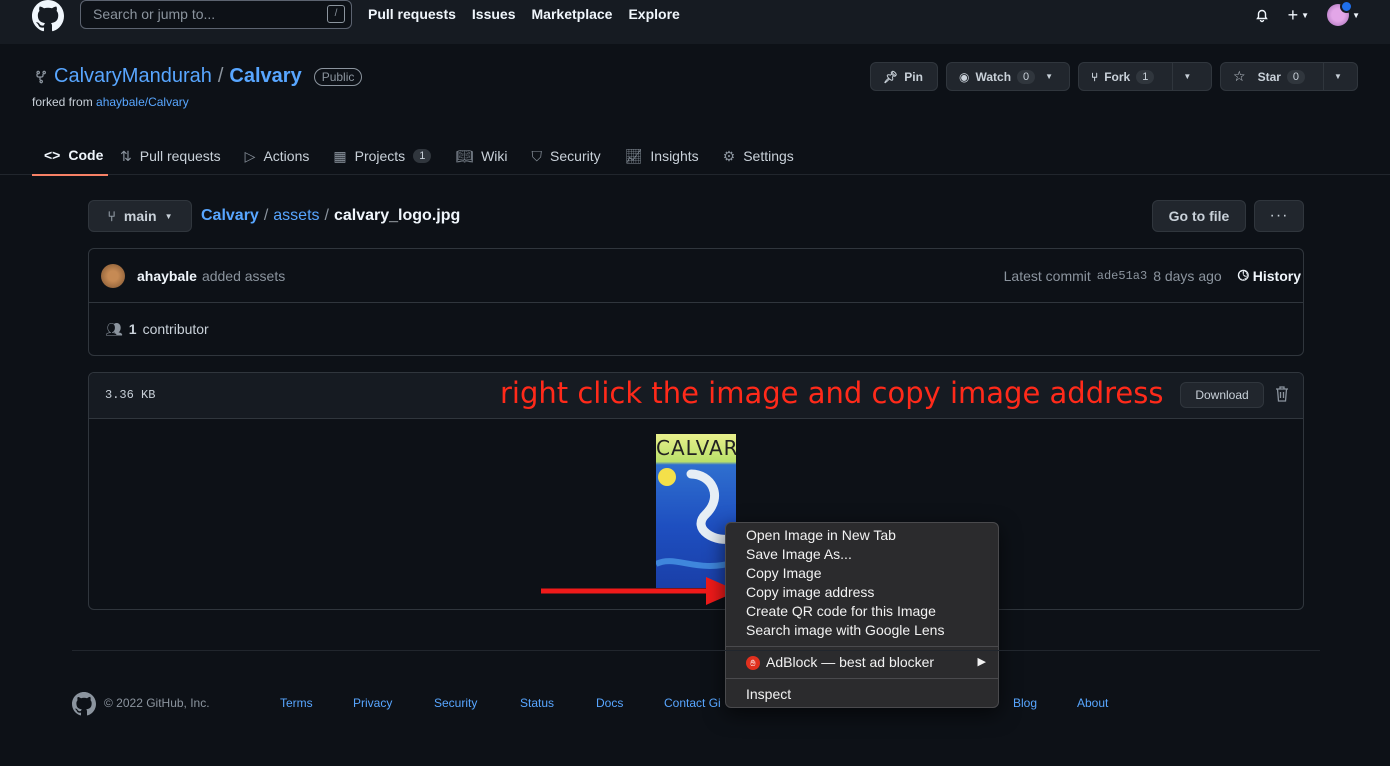  Describe the element at coordinates (862, 592) in the screenshot. I see `menu-item-copy-image-address: Copy image address` at that location.